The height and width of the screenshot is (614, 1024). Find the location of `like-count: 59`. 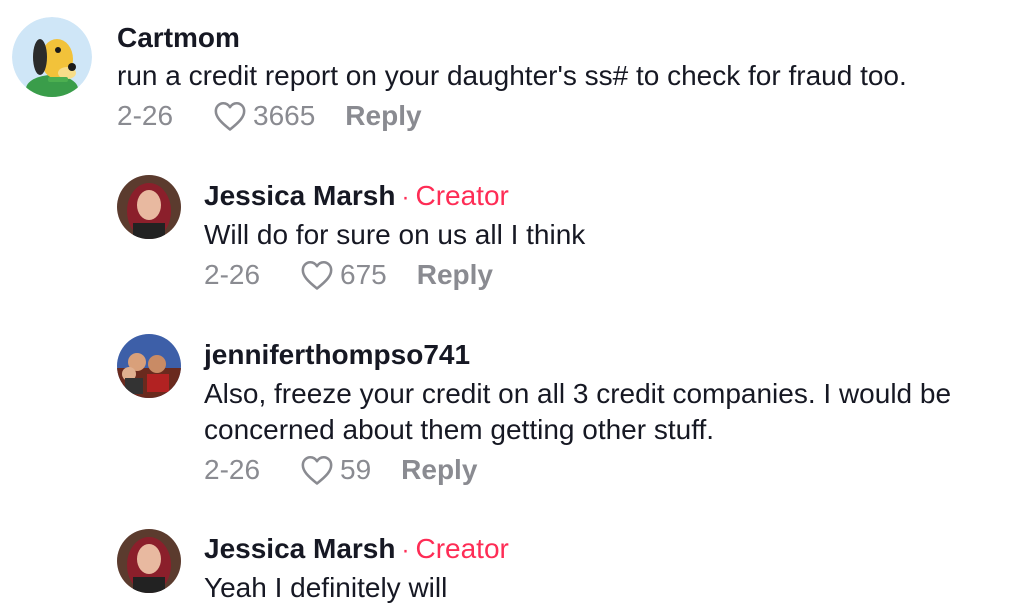

like-count: 59 is located at coordinates (356, 469).